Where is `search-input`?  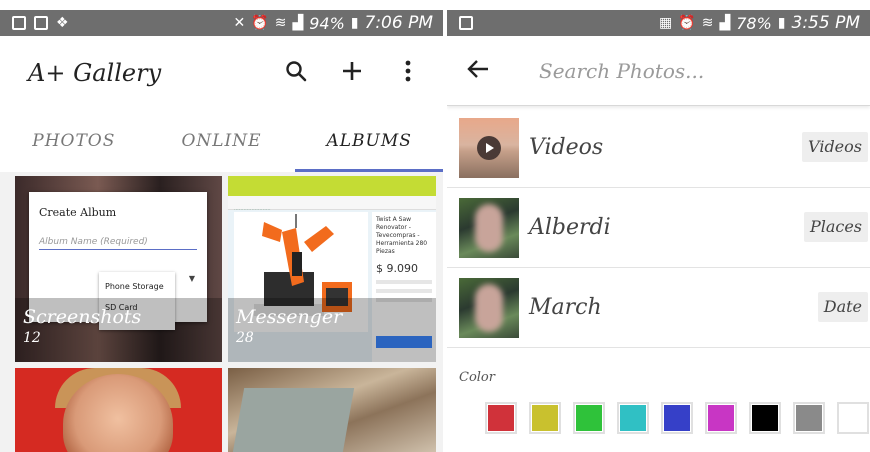 search-input is located at coordinates (689, 70).